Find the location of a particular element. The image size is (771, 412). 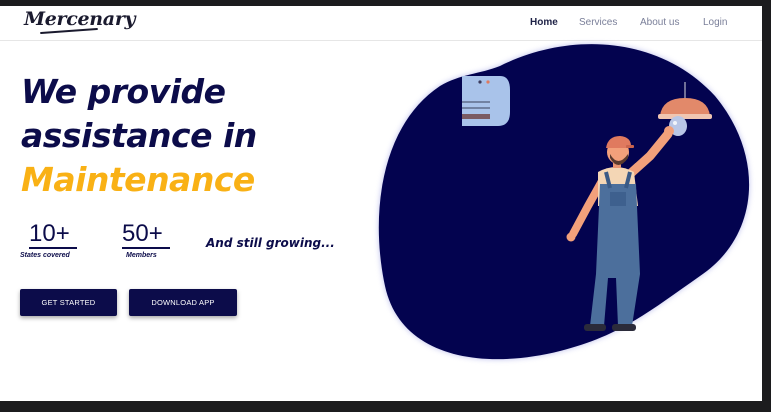

stat-states-value: 10+ is located at coordinates (49, 233).